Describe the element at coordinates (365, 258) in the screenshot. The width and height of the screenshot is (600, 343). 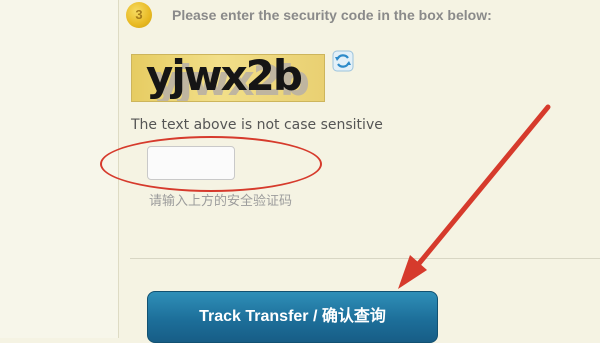
I see `section-divider` at that location.